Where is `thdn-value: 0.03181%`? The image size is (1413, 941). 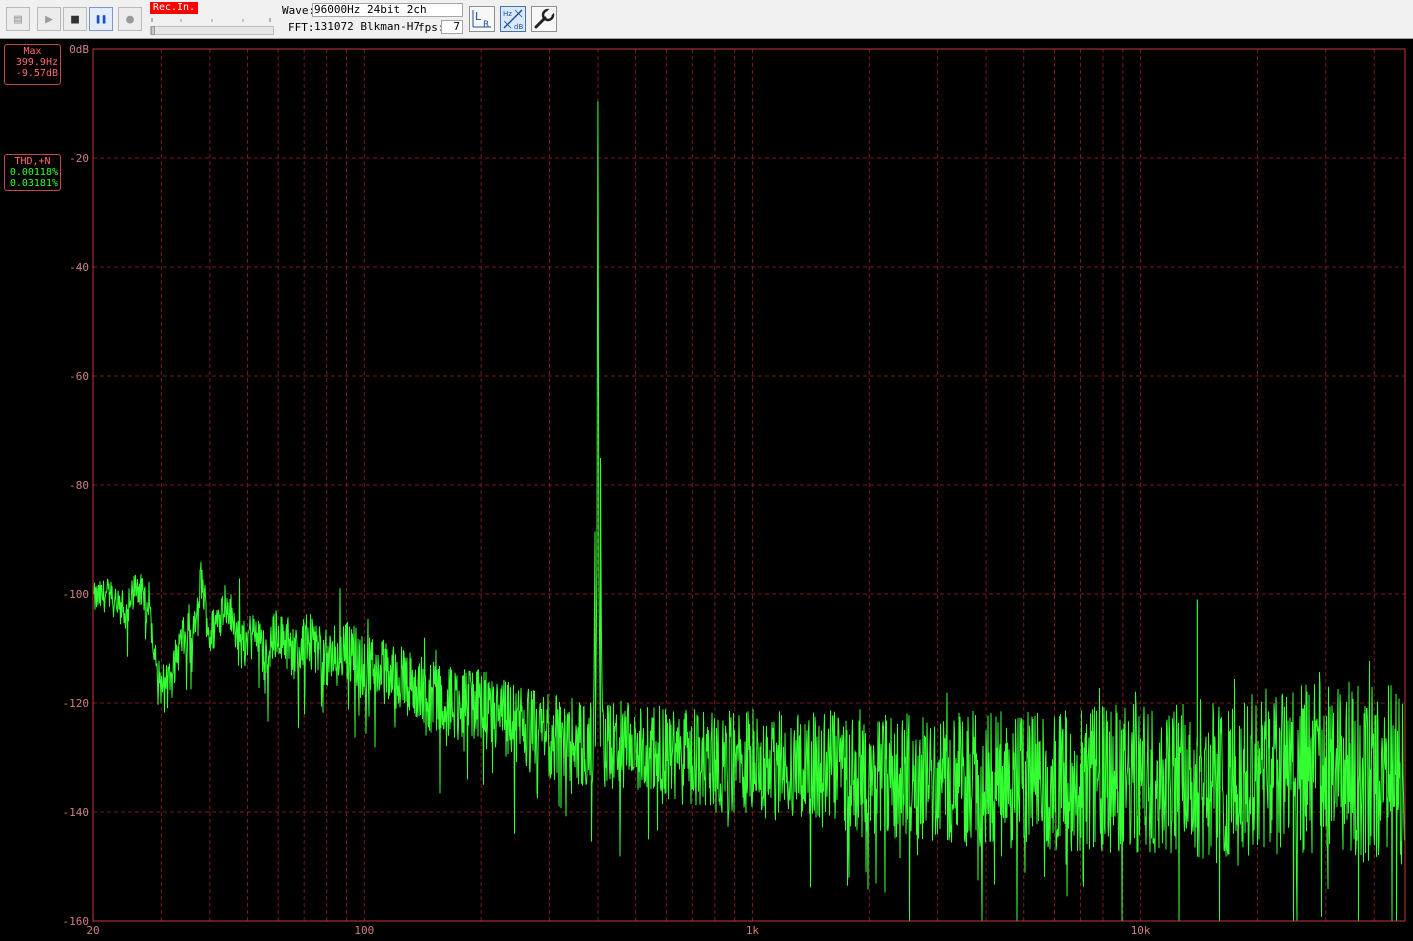 thdn-value: 0.03181% is located at coordinates (33, 183).